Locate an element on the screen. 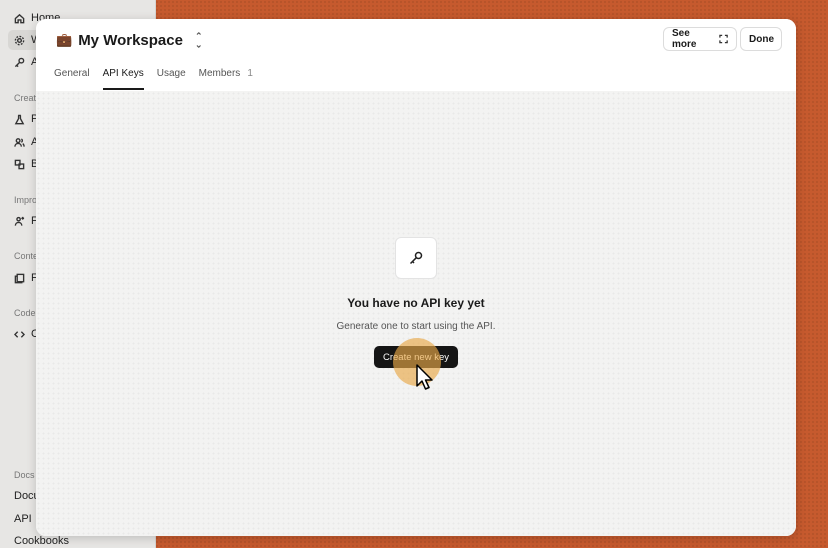 Image resolution: width=828 pixels, height=548 pixels. code-icon is located at coordinates (19, 334).